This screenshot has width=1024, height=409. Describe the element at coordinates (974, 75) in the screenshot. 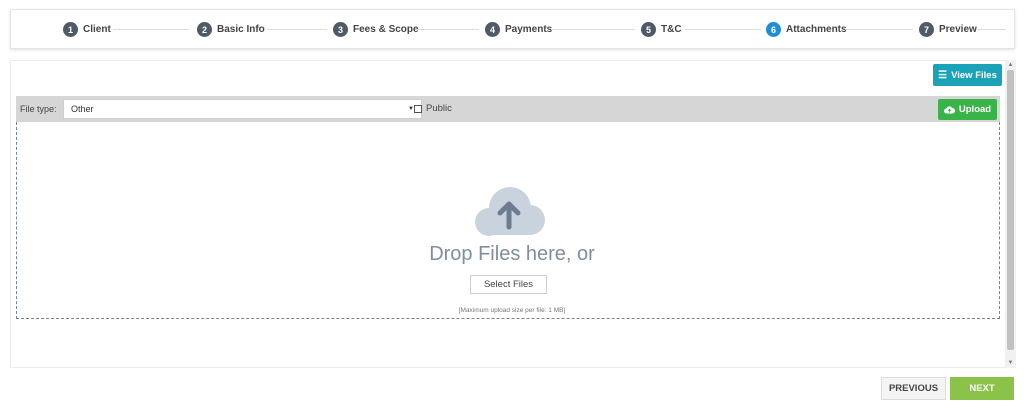

I see `view-files-label: View Files` at that location.